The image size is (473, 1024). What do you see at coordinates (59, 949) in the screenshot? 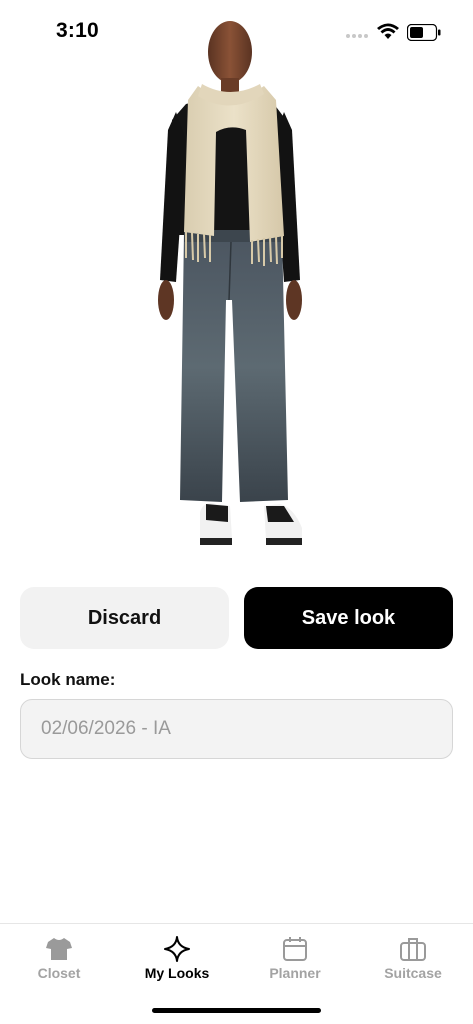
I see `tshirt-icon` at bounding box center [59, 949].